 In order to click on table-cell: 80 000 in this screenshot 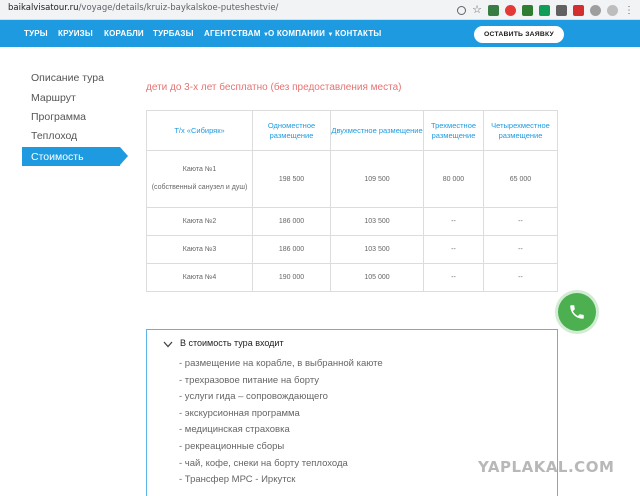, I will do `click(453, 179)`.